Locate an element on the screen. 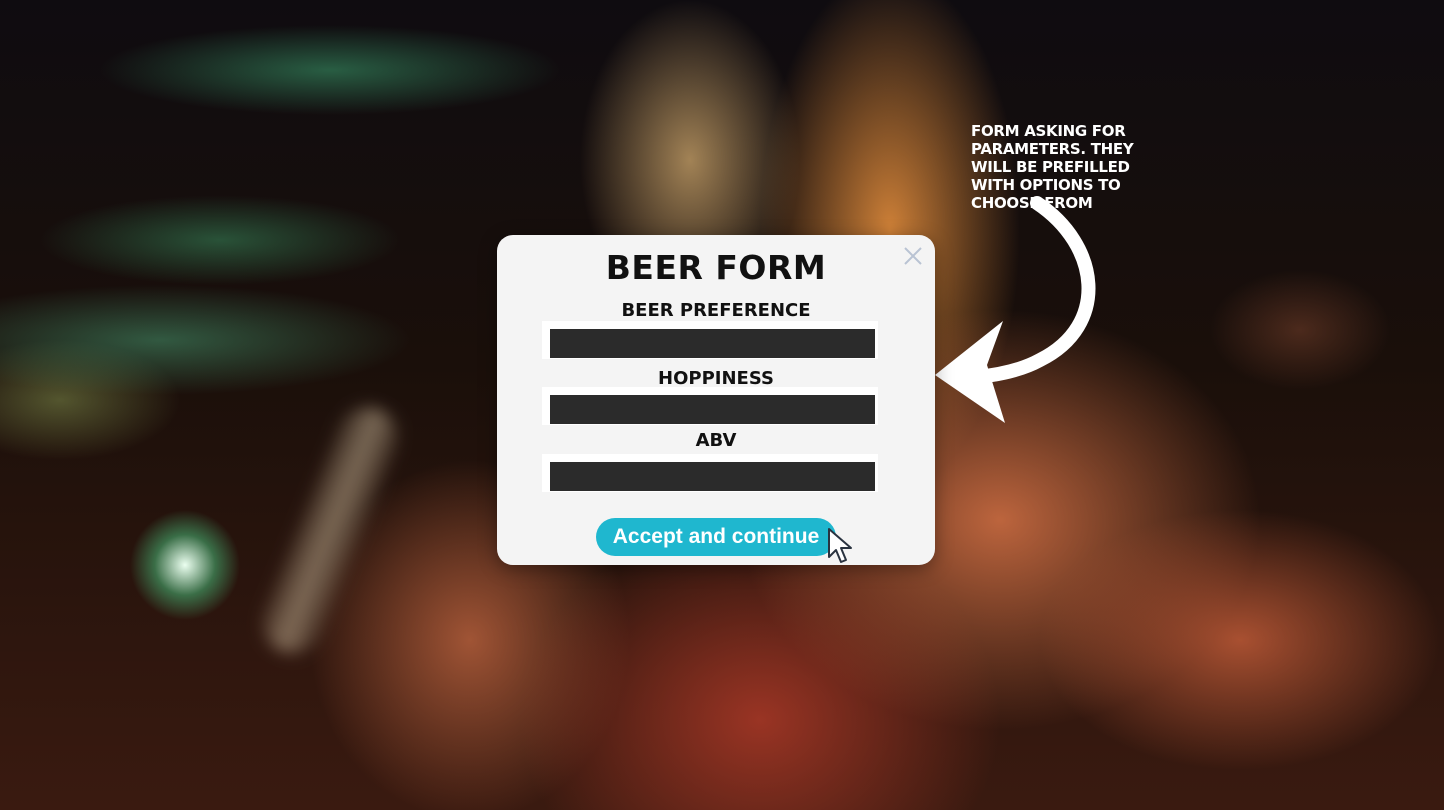 This screenshot has width=1444, height=810. field-label-abv: ABV is located at coordinates (716, 440).